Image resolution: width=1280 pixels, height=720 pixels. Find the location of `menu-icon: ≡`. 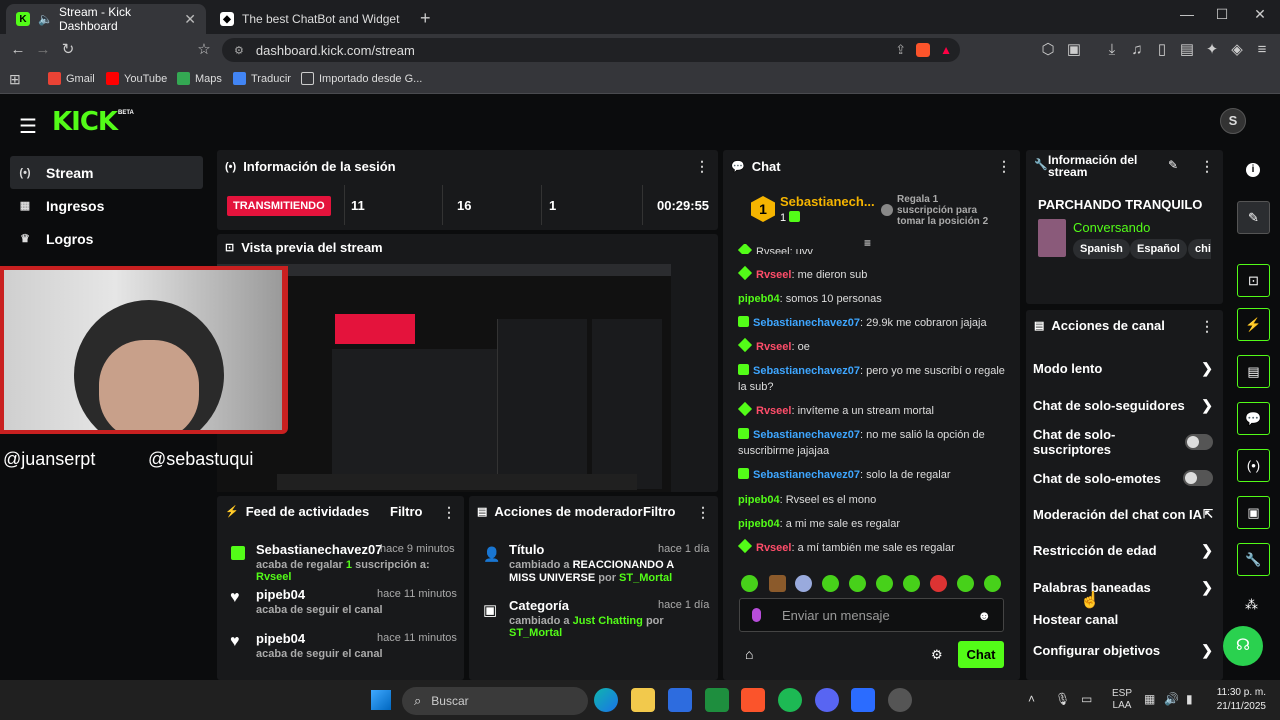

menu-icon: ≡ is located at coordinates (1262, 50).